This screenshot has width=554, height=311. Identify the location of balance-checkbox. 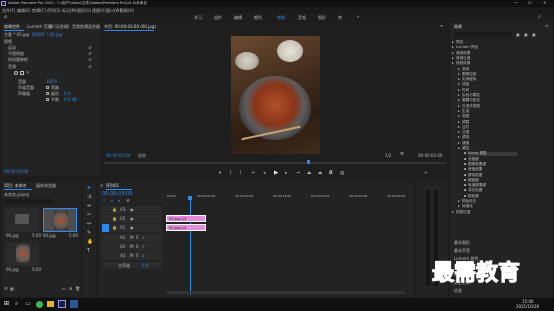
(47, 99).